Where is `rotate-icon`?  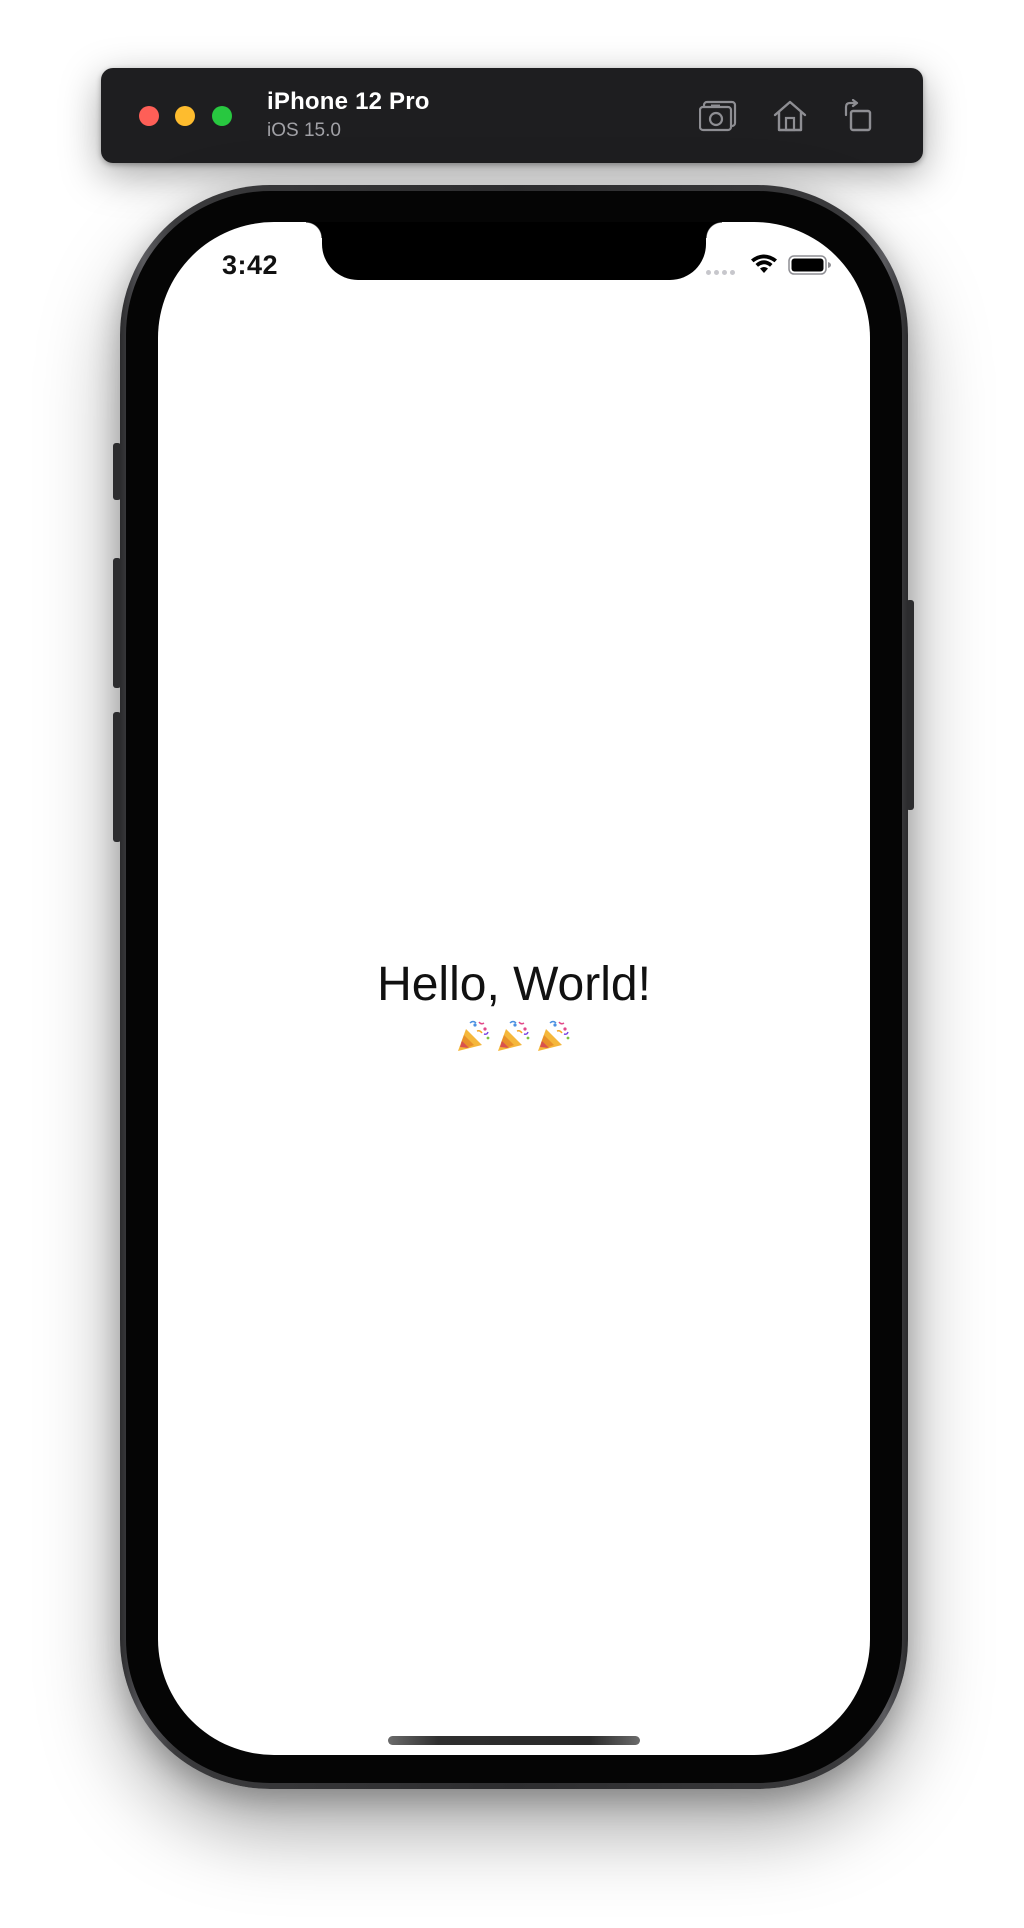 rotate-icon is located at coordinates (858, 115).